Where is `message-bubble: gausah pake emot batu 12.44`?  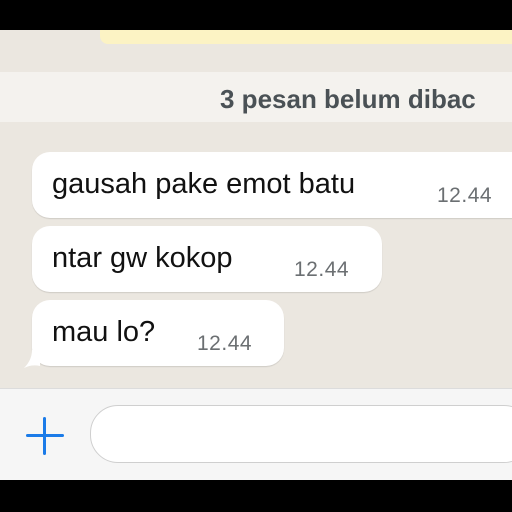
message-bubble: gausah pake emot batu 12.44 is located at coordinates (272, 185).